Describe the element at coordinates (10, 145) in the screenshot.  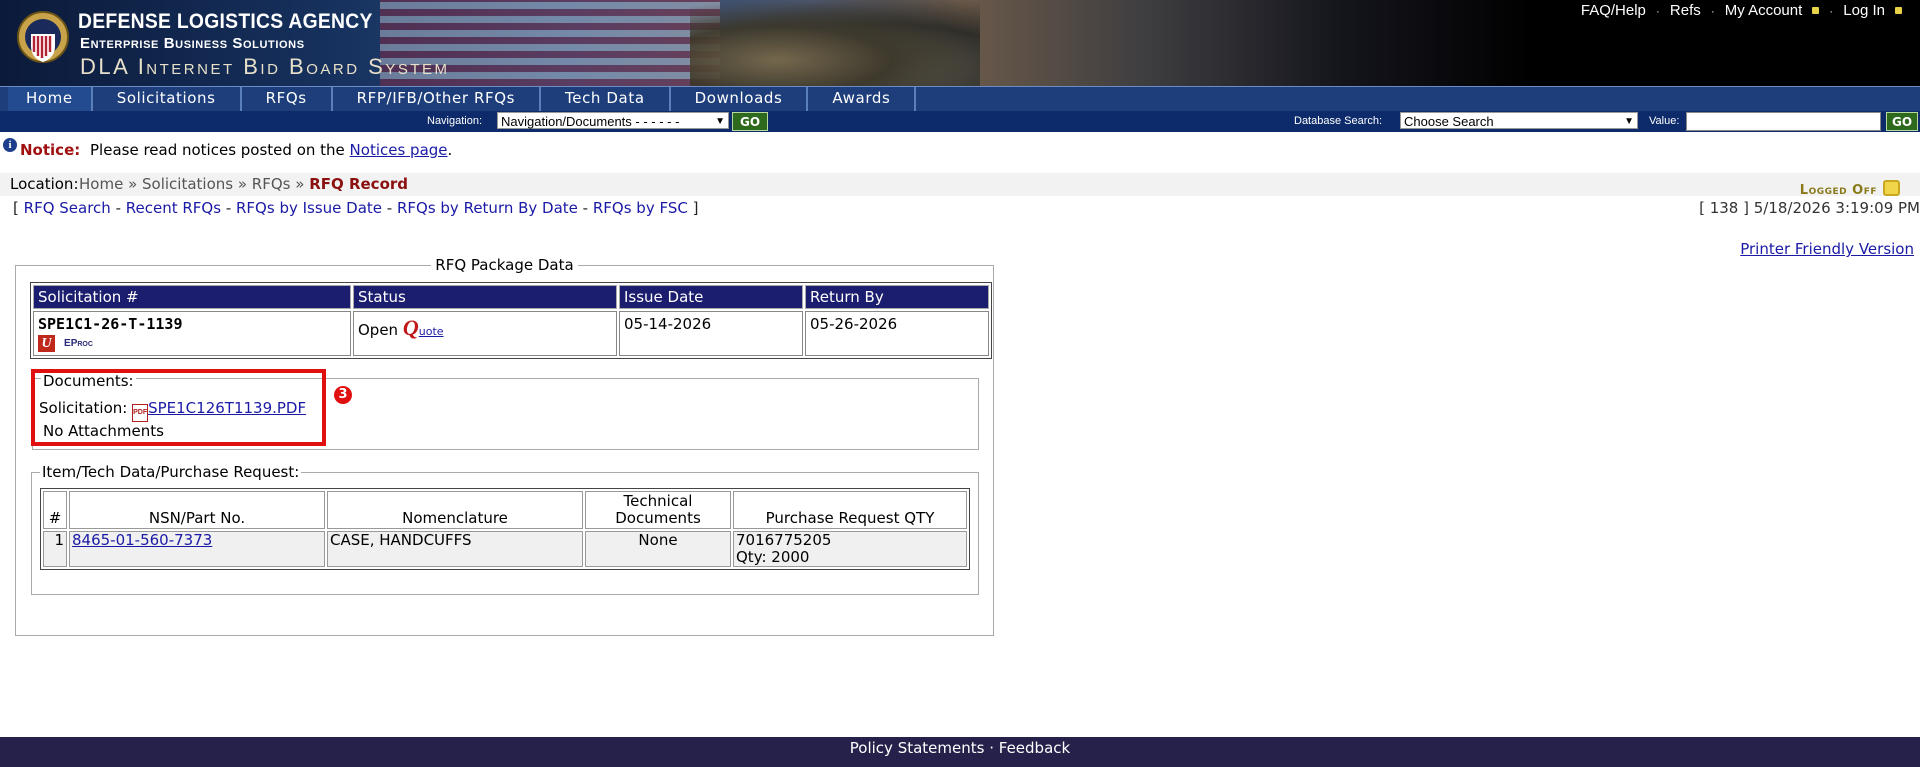
I see `info-icon: i` at that location.